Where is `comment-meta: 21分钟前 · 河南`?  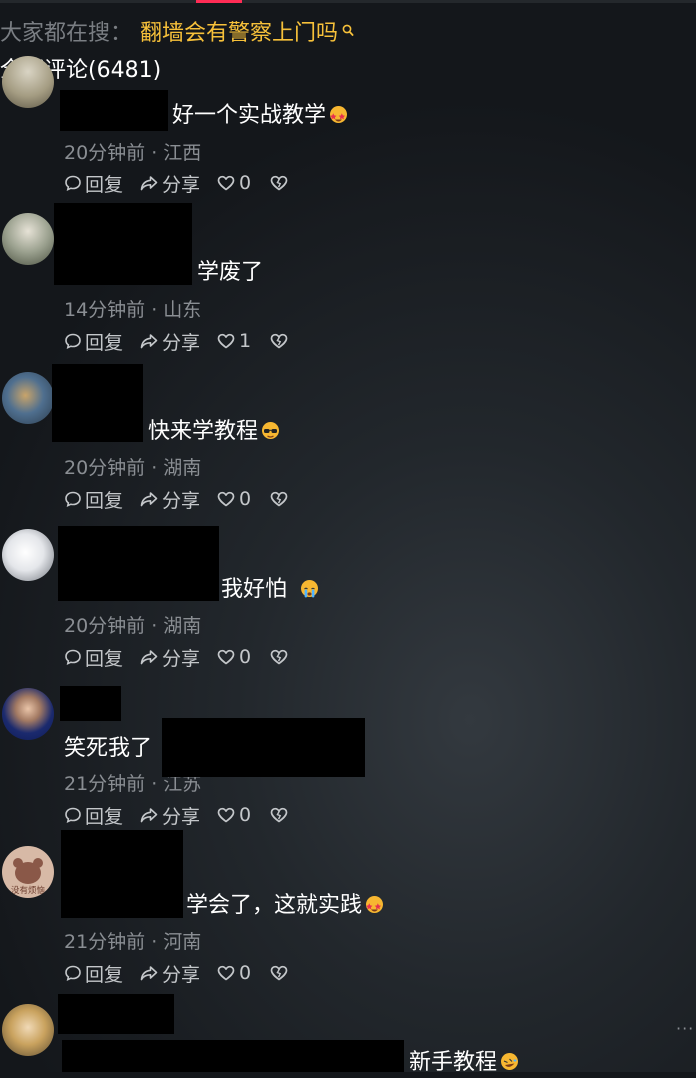 comment-meta: 21分钟前 · 河南 is located at coordinates (133, 942).